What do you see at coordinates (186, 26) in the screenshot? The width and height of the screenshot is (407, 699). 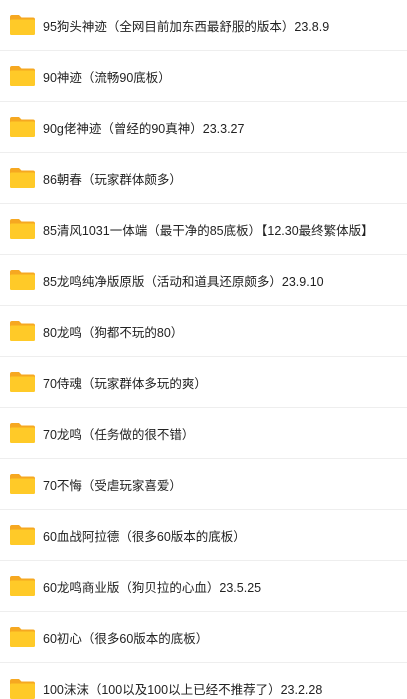 I see `folder-name: 95狗头神迹（全网目前加东西最舒服的版本）23.8.9` at bounding box center [186, 26].